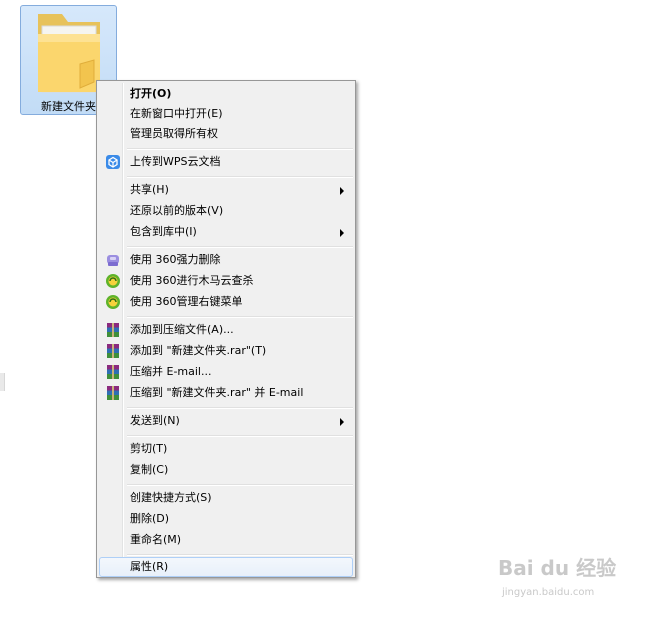  I want to click on menu-item-360-scan: 使用 360进行木马云查杀, so click(226, 281).